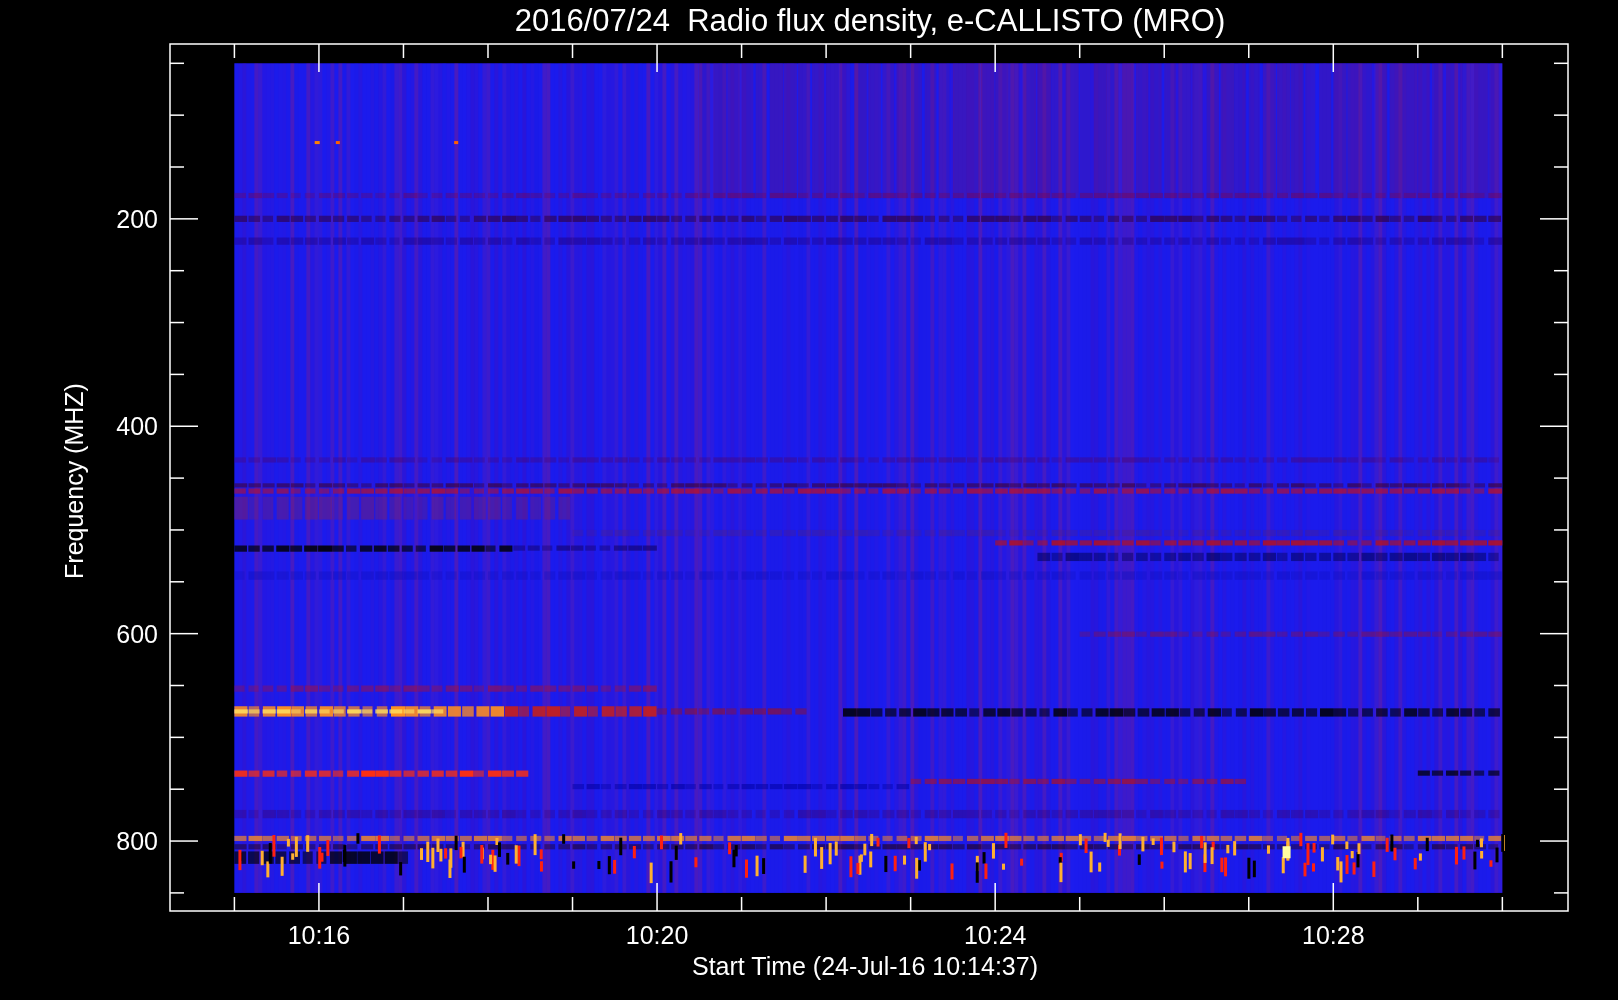 The width and height of the screenshot is (1618, 1000). Describe the element at coordinates (995, 935) in the screenshot. I see `x-tick-label: 10:24` at that location.